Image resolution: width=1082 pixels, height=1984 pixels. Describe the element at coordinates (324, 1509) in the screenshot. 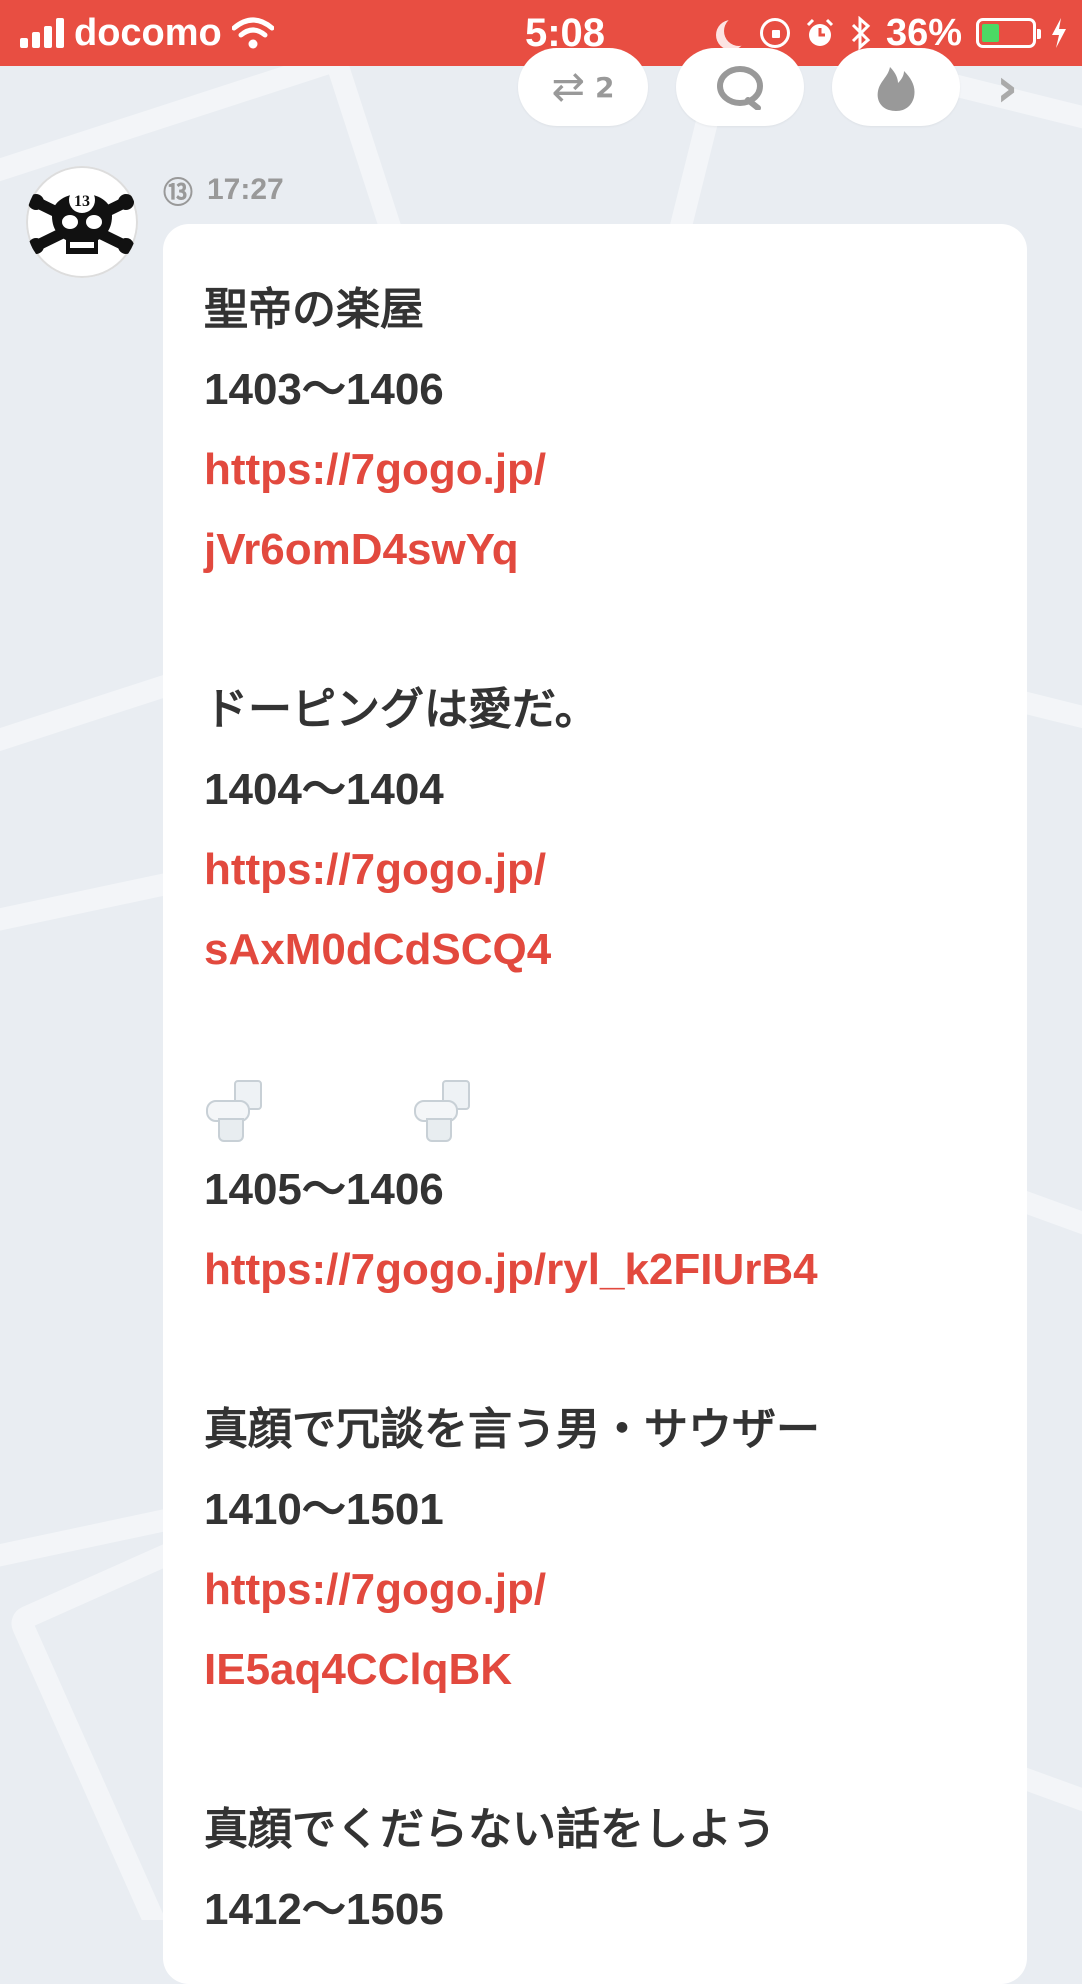

I see `message-text-line: 1410〜1501` at that location.